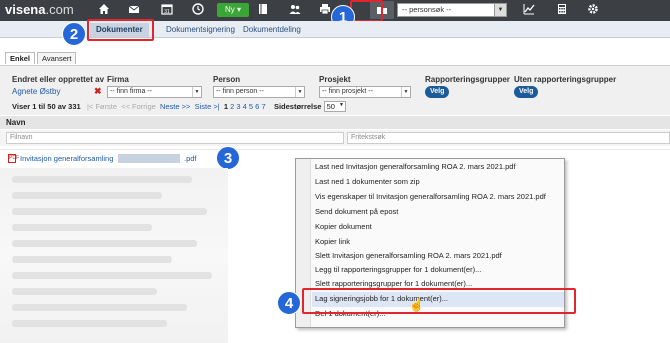  What do you see at coordinates (20, 58) in the screenshot?
I see `tab-enkel: Enkel` at bounding box center [20, 58].